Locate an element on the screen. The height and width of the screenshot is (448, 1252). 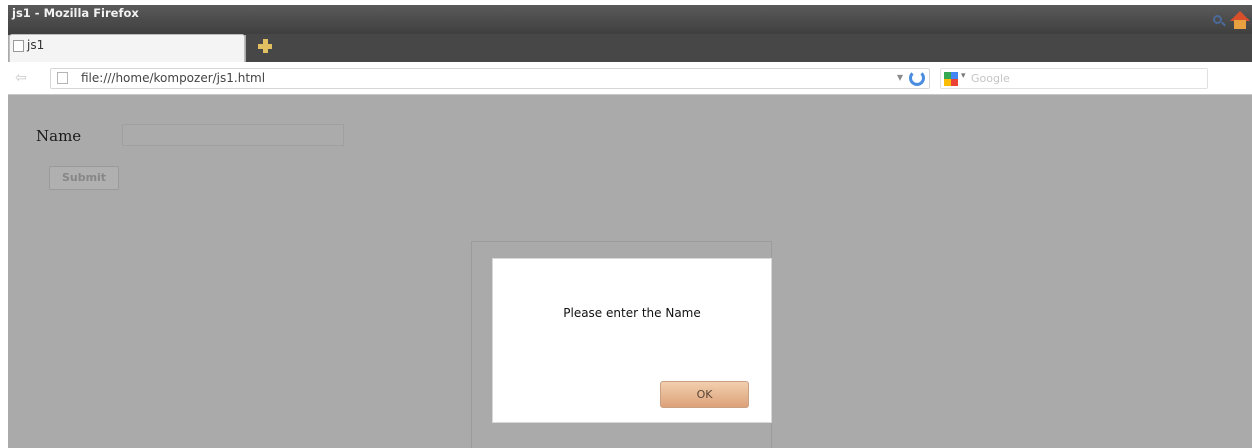
search-input: ▾ Google is located at coordinates (1074, 78).